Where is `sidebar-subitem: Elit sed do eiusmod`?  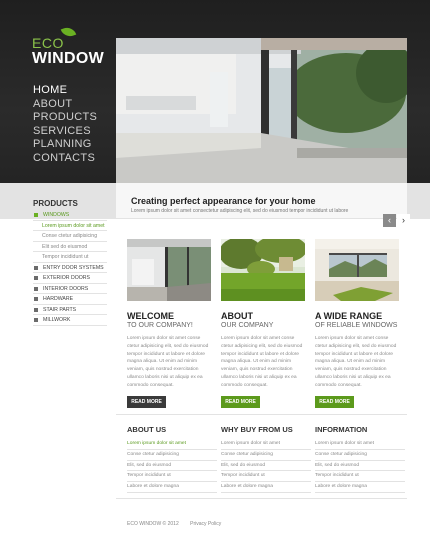
sidebar-subitem: Elit sed do eiusmod is located at coordinates (70, 247).